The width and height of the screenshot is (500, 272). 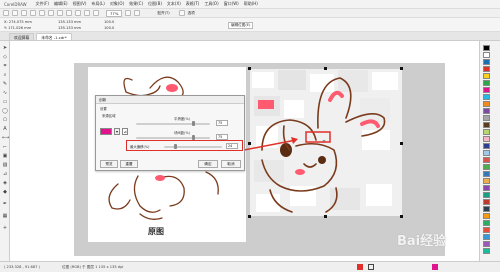 I want to click on baidu-watermark: Bai经验, so click(x=422, y=241).